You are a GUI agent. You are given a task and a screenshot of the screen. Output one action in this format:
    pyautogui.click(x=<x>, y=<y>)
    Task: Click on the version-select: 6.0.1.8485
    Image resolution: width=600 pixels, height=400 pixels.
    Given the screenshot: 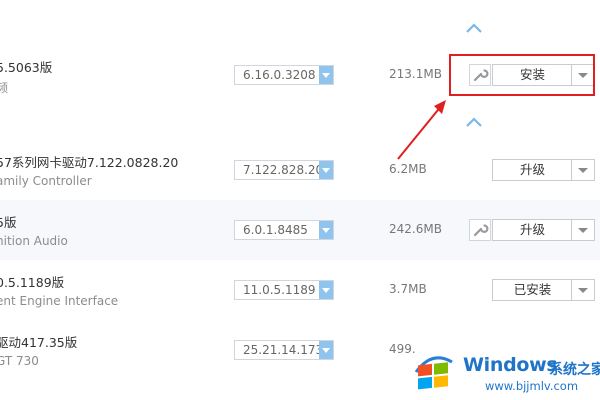 What is the action you would take?
    pyautogui.click(x=284, y=230)
    